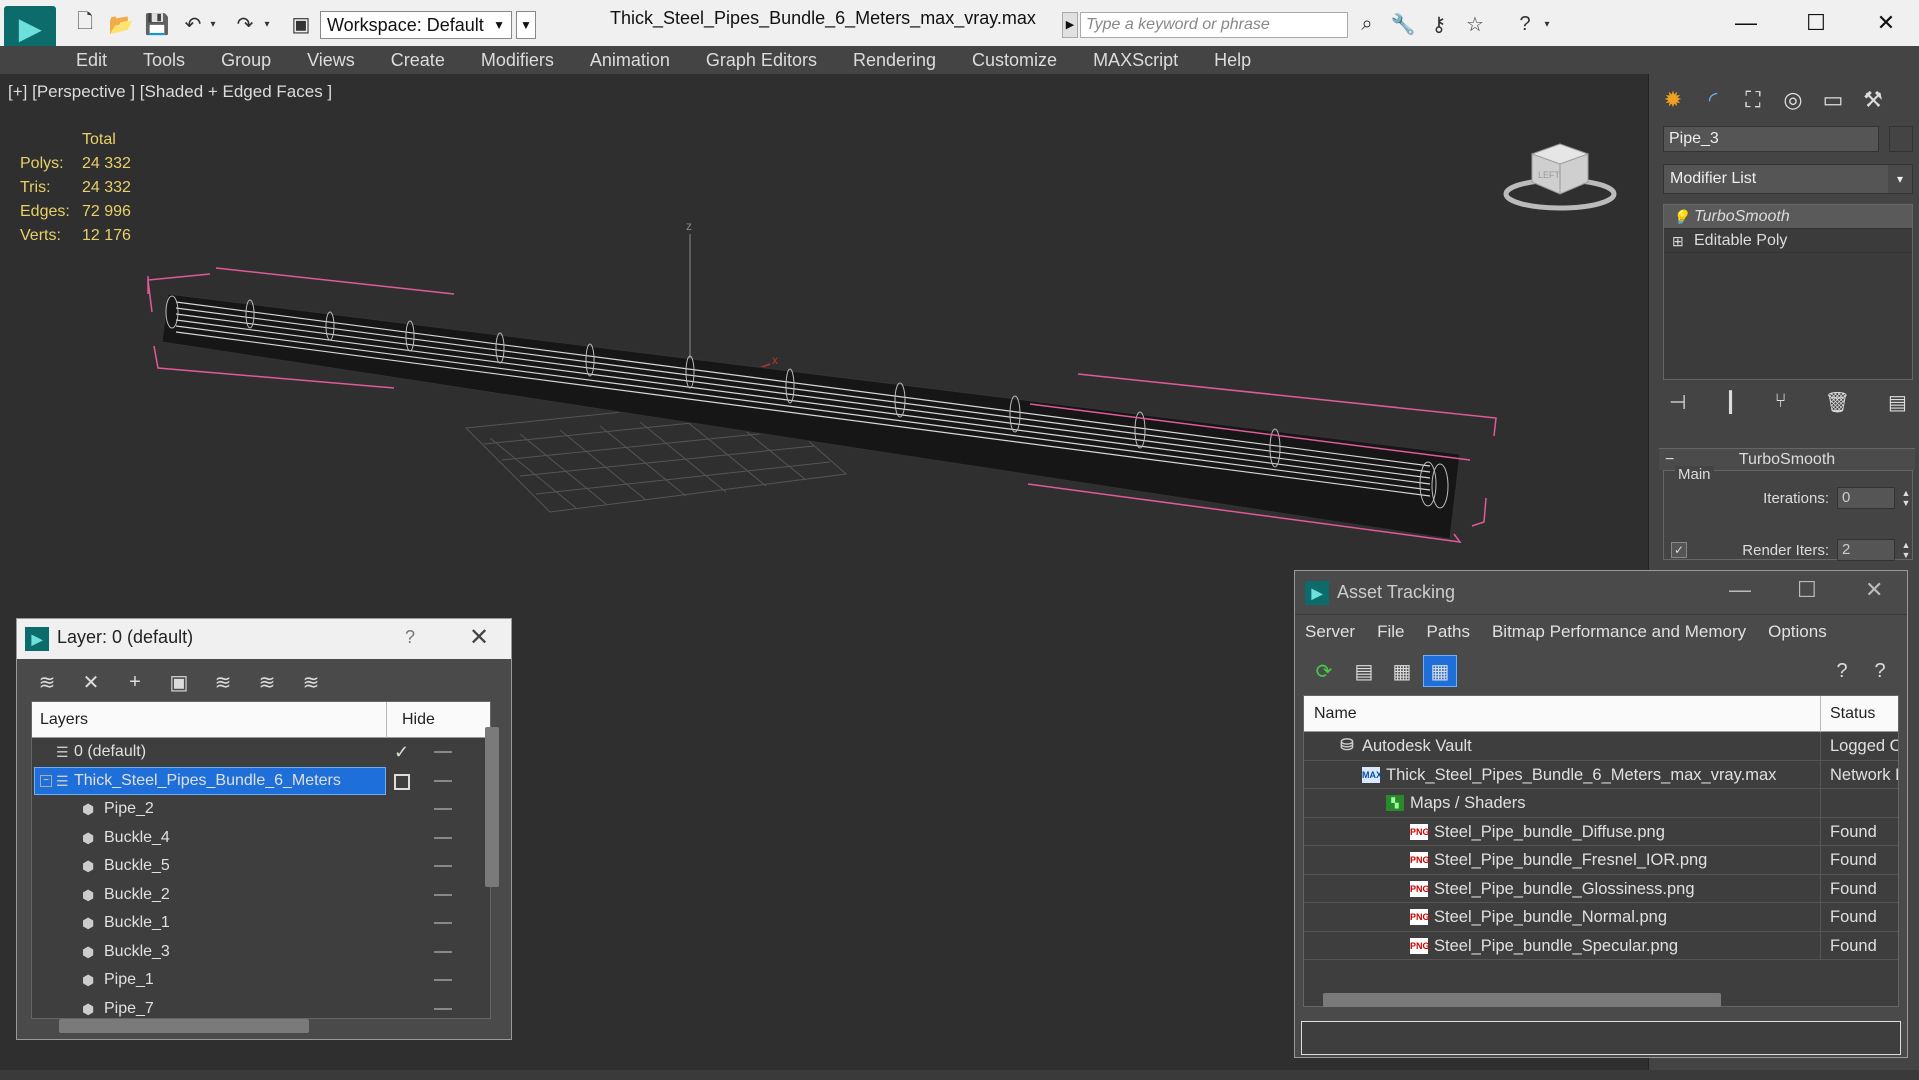 This screenshot has width=1919, height=1080. What do you see at coordinates (1601, 917) in the screenshot?
I see `table-row: PNG Steel_Pipe_bundle_Normal.png Found` at bounding box center [1601, 917].